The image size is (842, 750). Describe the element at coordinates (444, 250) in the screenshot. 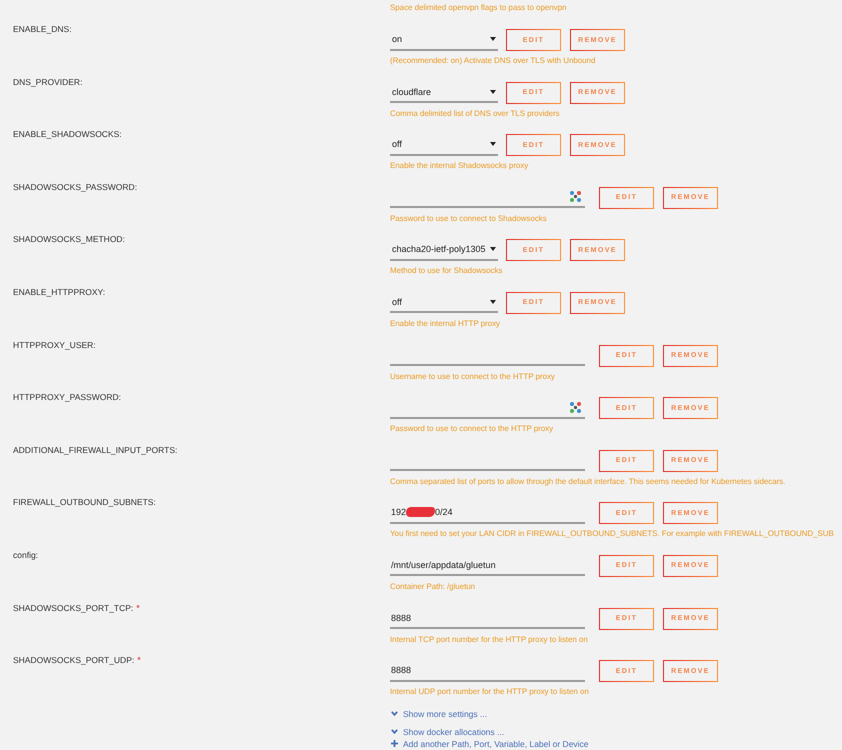

I see `dropdown-field: chacha20-ietf-poly1305` at that location.